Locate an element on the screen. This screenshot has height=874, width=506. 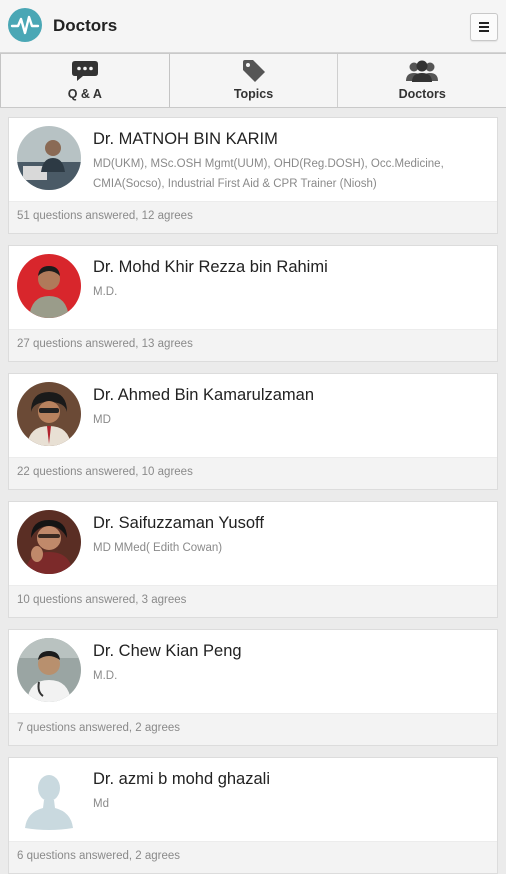
doctor-stats: 22 questions answered, 10 agrees is located at coordinates (105, 472).